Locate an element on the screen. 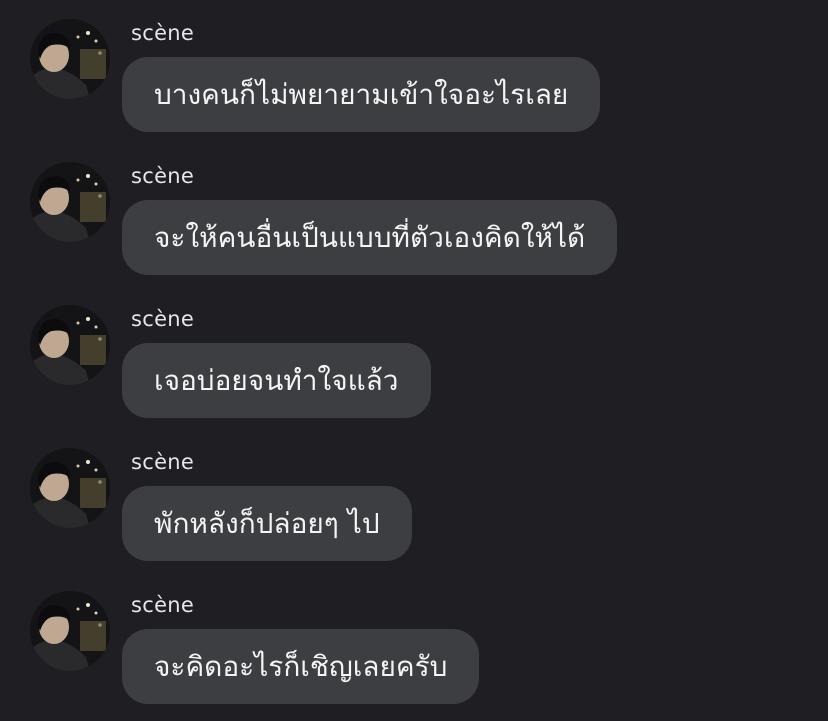  message-bubble: บางคนก็ไม่พยายามเข้าใจอะไรเลย is located at coordinates (361, 94).